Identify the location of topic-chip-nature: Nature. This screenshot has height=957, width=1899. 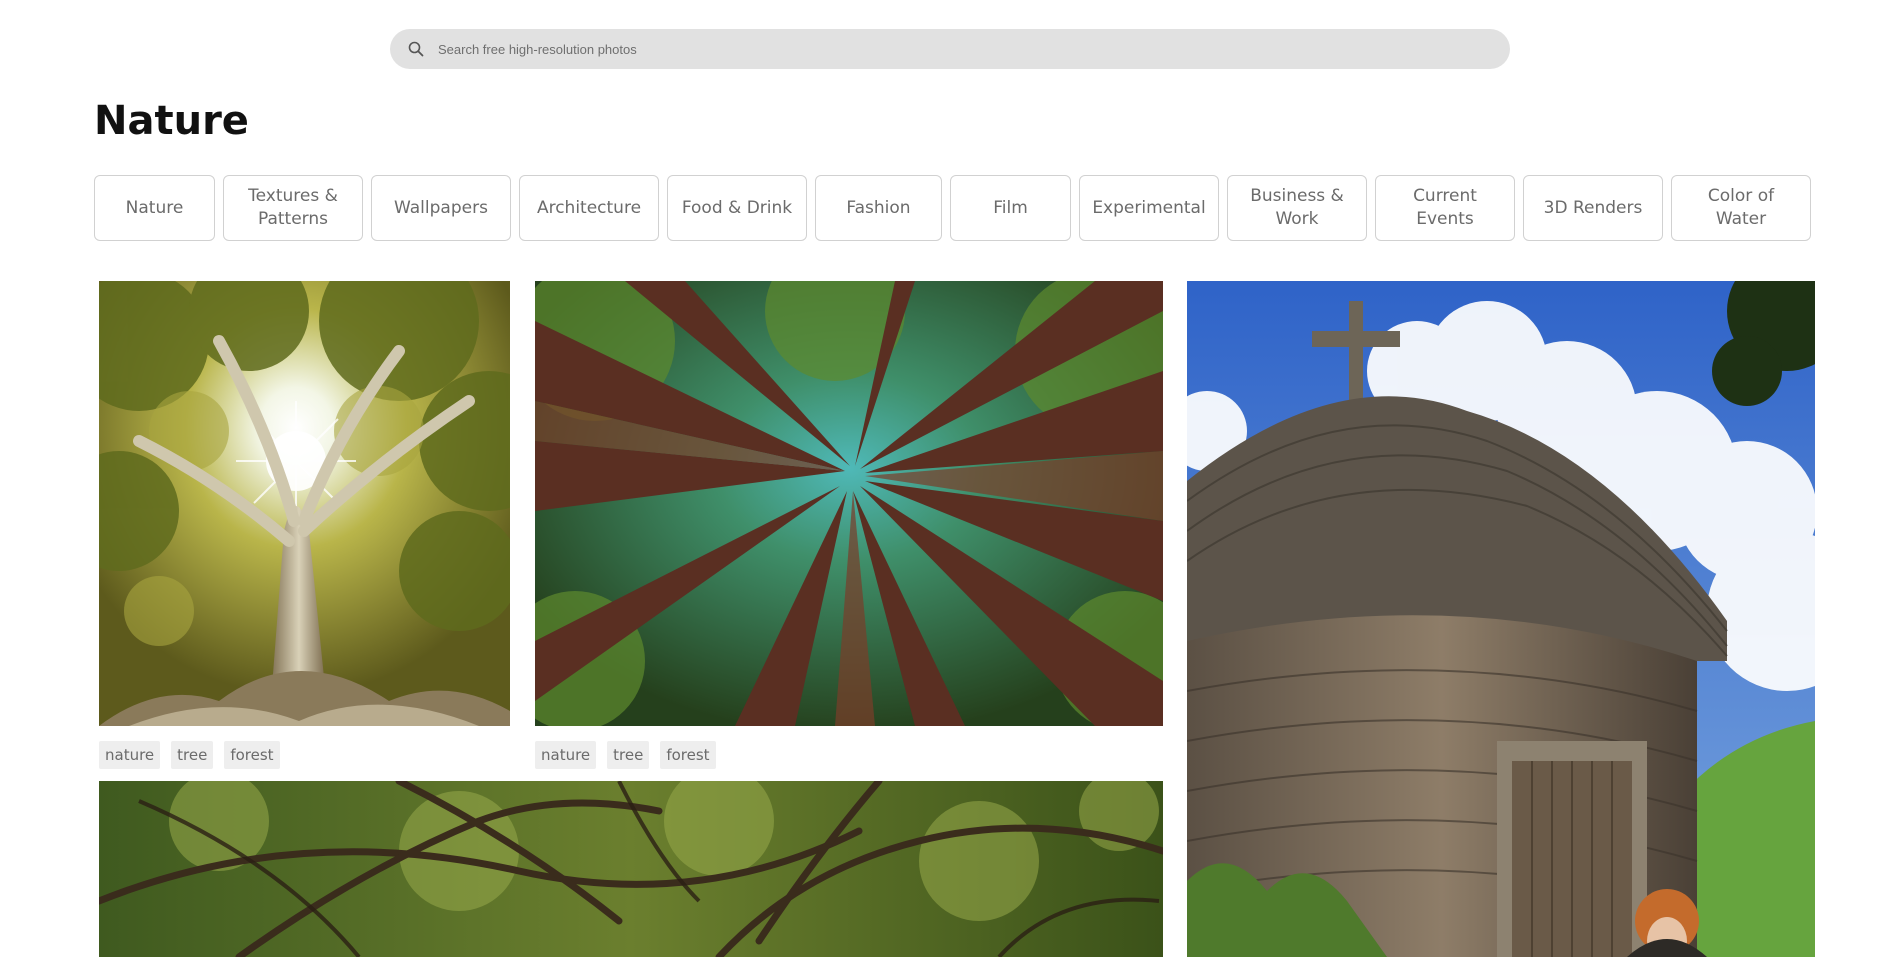
(154, 208).